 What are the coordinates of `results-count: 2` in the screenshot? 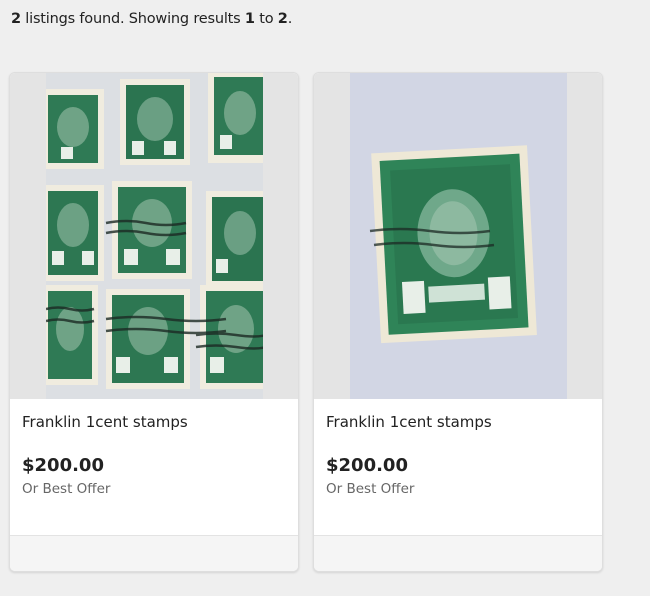 It's located at (16, 19).